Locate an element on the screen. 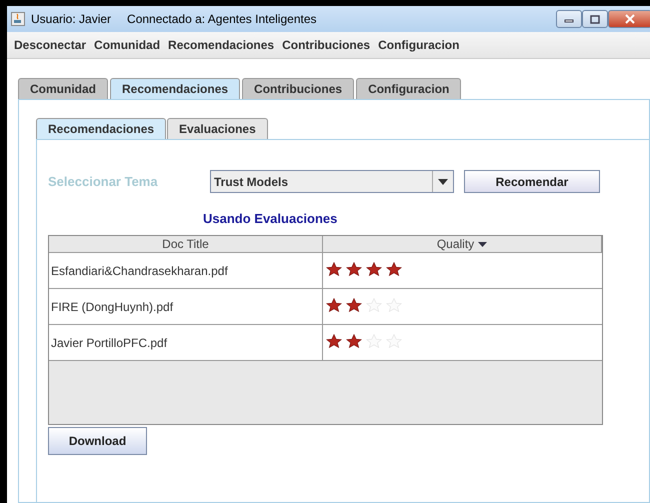 Image resolution: width=650 pixels, height=503 pixels. sort-arrow-icon is located at coordinates (483, 244).